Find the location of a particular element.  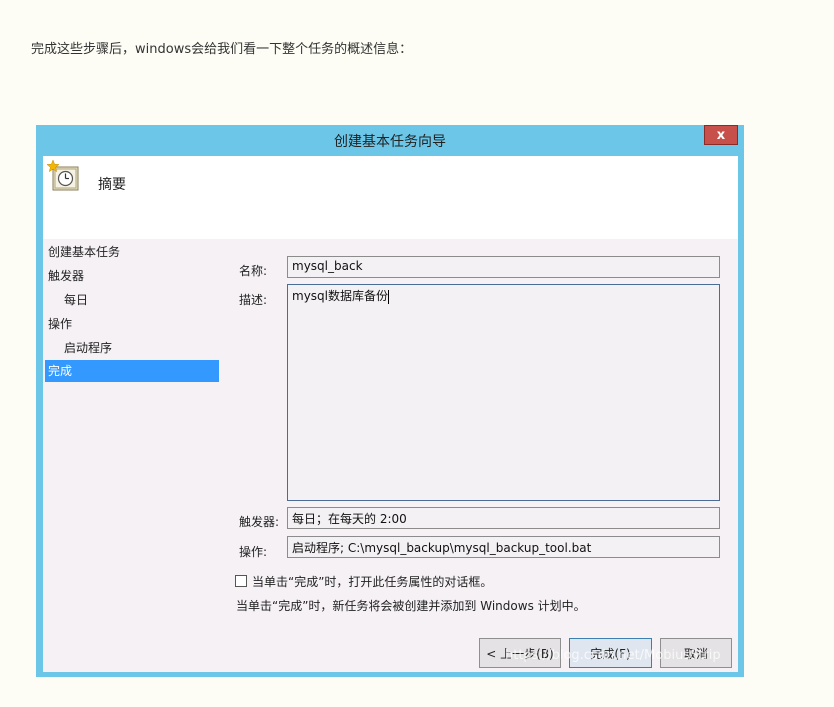

watermark: https://blog.csdn.net/MobiusStrip is located at coordinates (613, 655).